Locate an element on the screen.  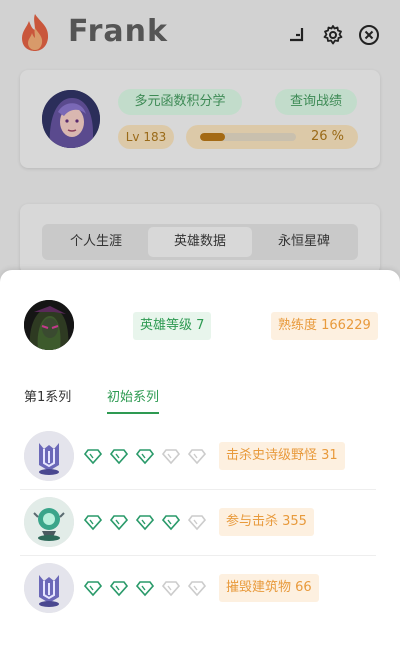
gear-icon is located at coordinates (333, 35).